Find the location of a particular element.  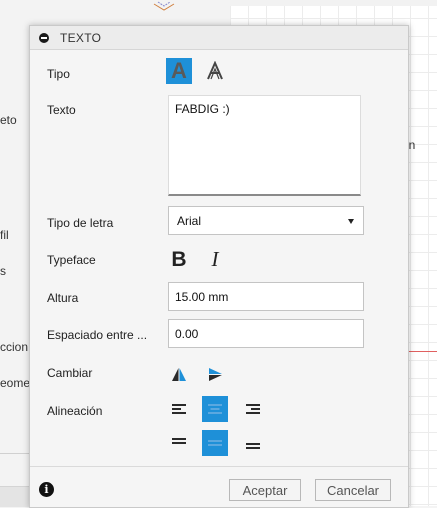

font-select-value: Arial is located at coordinates (189, 221).